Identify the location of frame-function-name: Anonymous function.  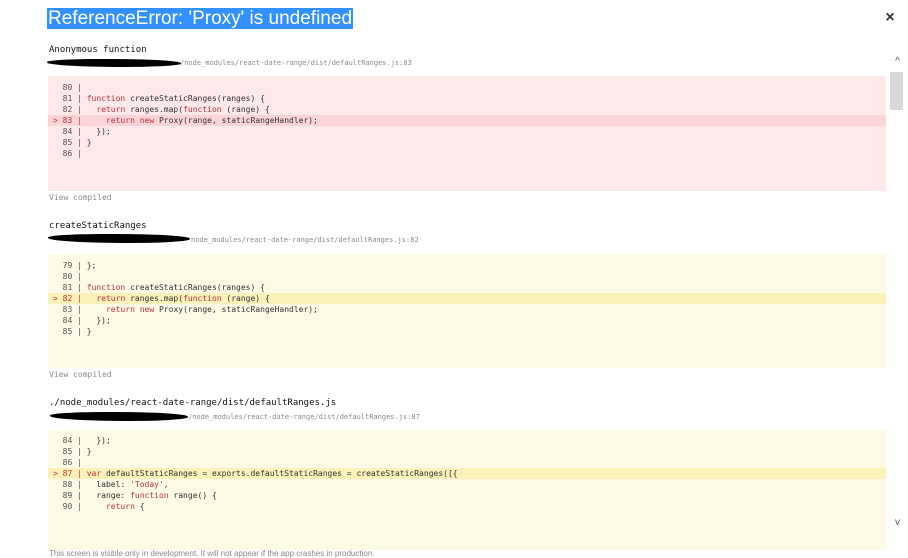
(98, 50).